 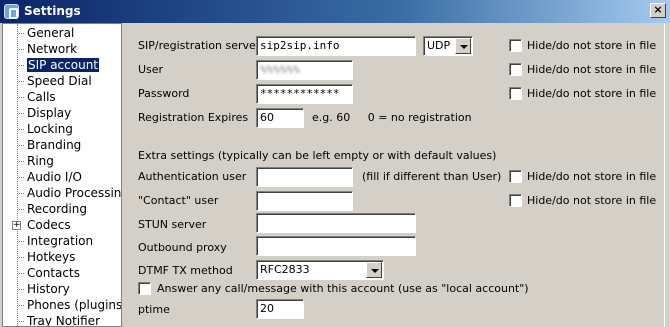 What do you see at coordinates (392, 117) in the screenshot?
I see `registration-expires-hint: e.g. 60 0 = no registration` at bounding box center [392, 117].